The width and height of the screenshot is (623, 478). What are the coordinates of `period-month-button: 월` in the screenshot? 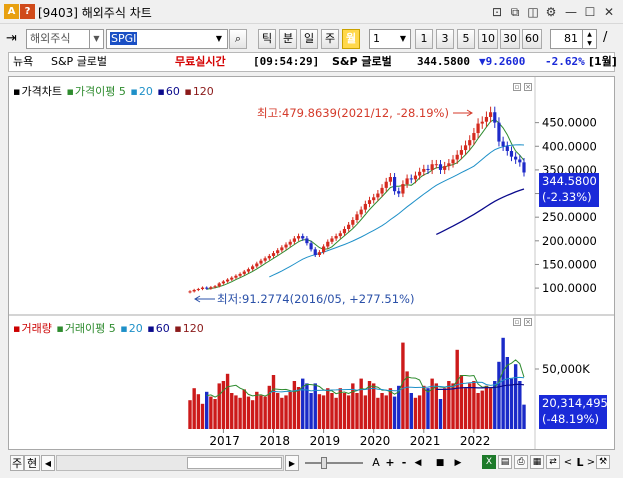 It's located at (351, 39).